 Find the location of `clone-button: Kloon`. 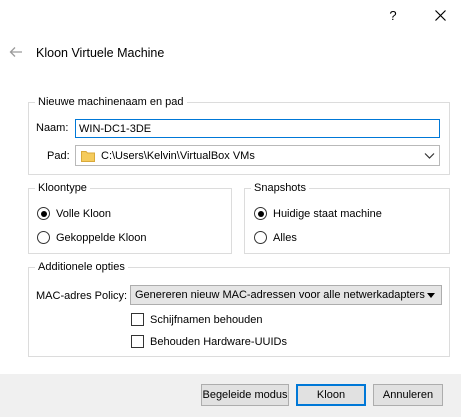

clone-button: Kloon is located at coordinates (331, 395).